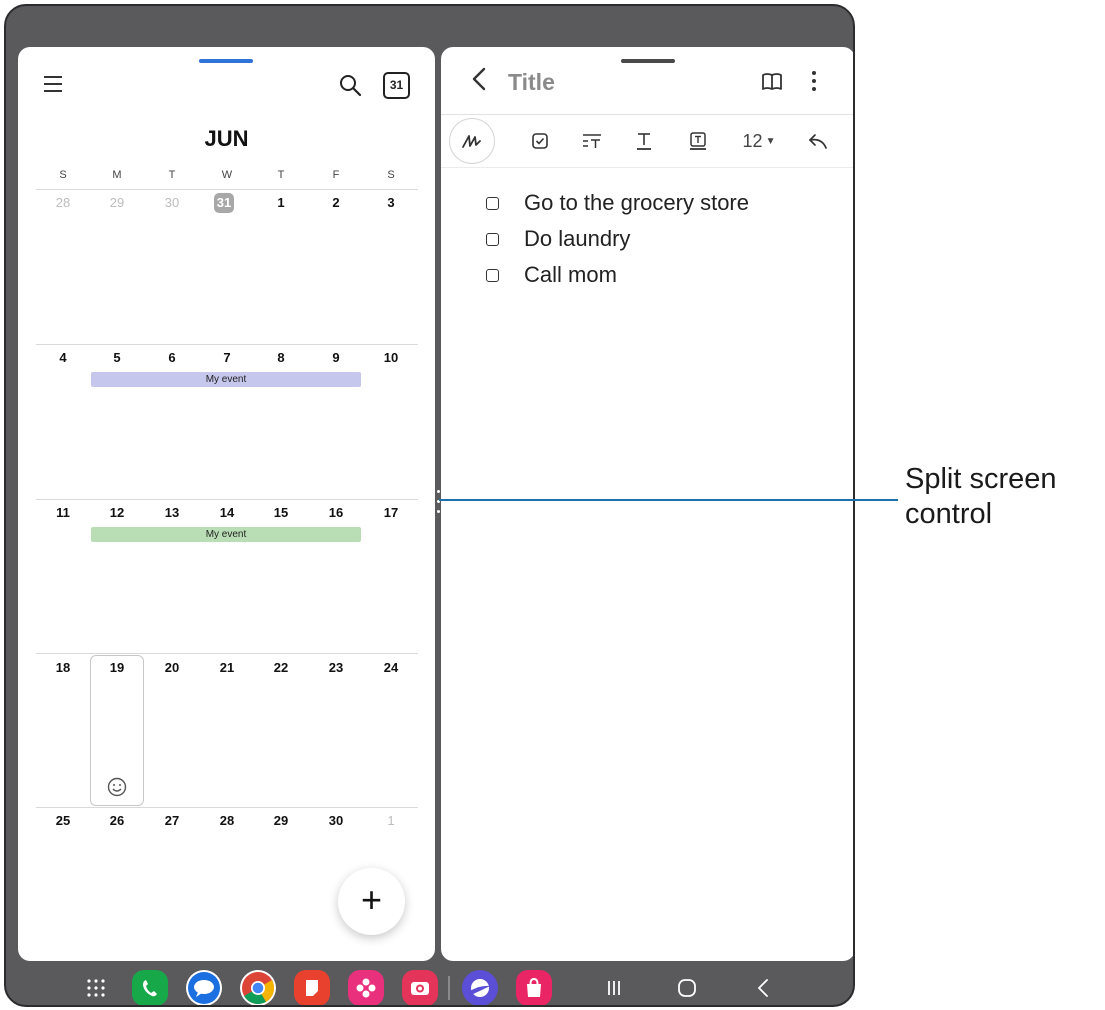 The image size is (1105, 1010). What do you see at coordinates (227, 512) in the screenshot?
I see `day-cell: 14` at bounding box center [227, 512].